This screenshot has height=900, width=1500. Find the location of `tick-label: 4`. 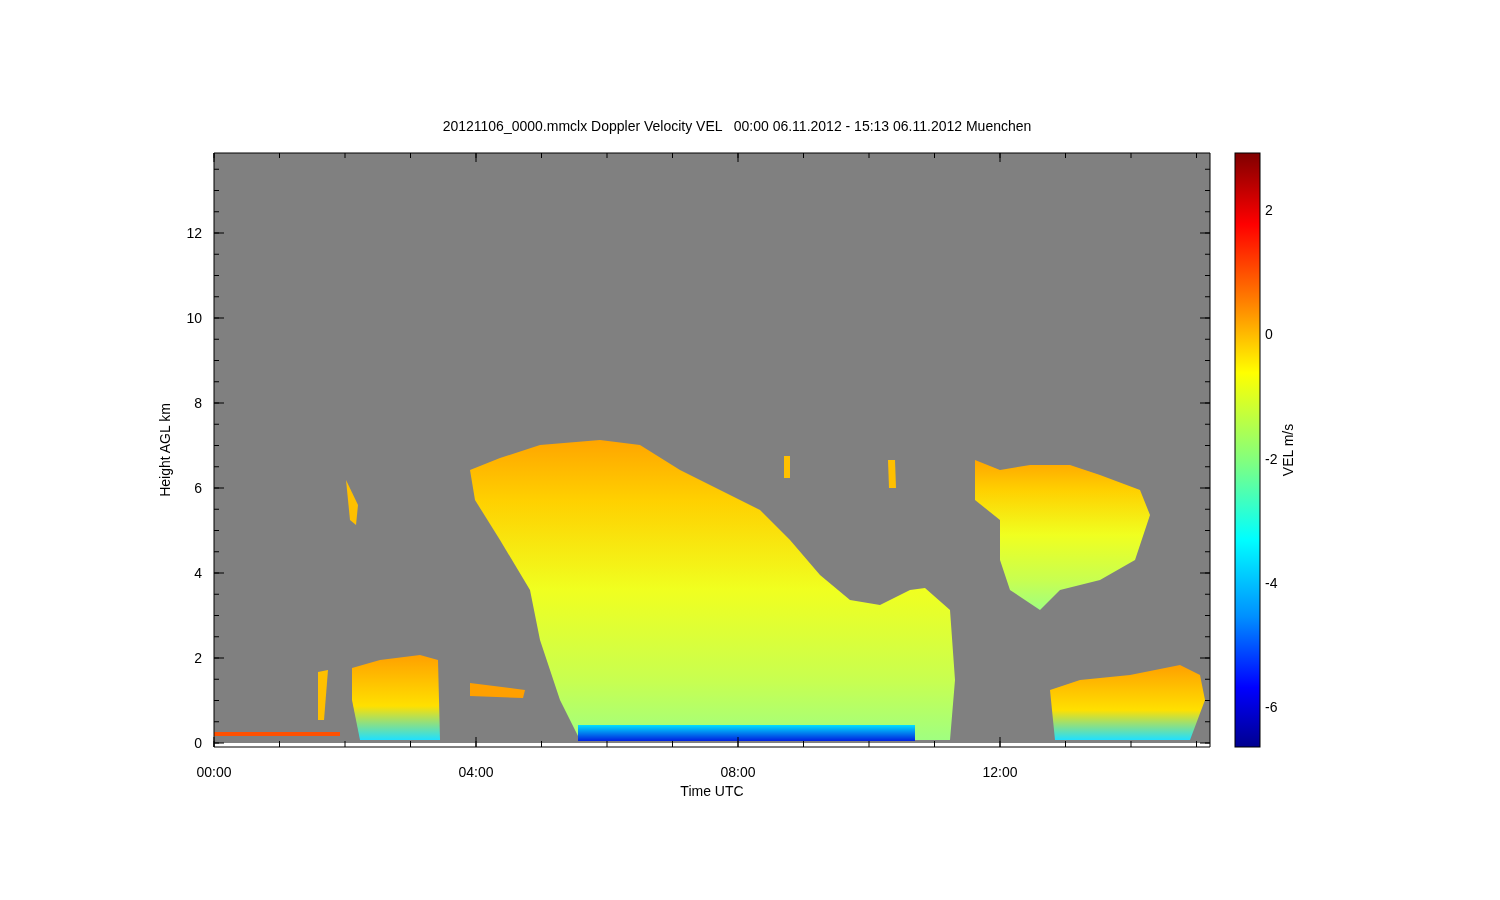

tick-label: 4 is located at coordinates (198, 573).